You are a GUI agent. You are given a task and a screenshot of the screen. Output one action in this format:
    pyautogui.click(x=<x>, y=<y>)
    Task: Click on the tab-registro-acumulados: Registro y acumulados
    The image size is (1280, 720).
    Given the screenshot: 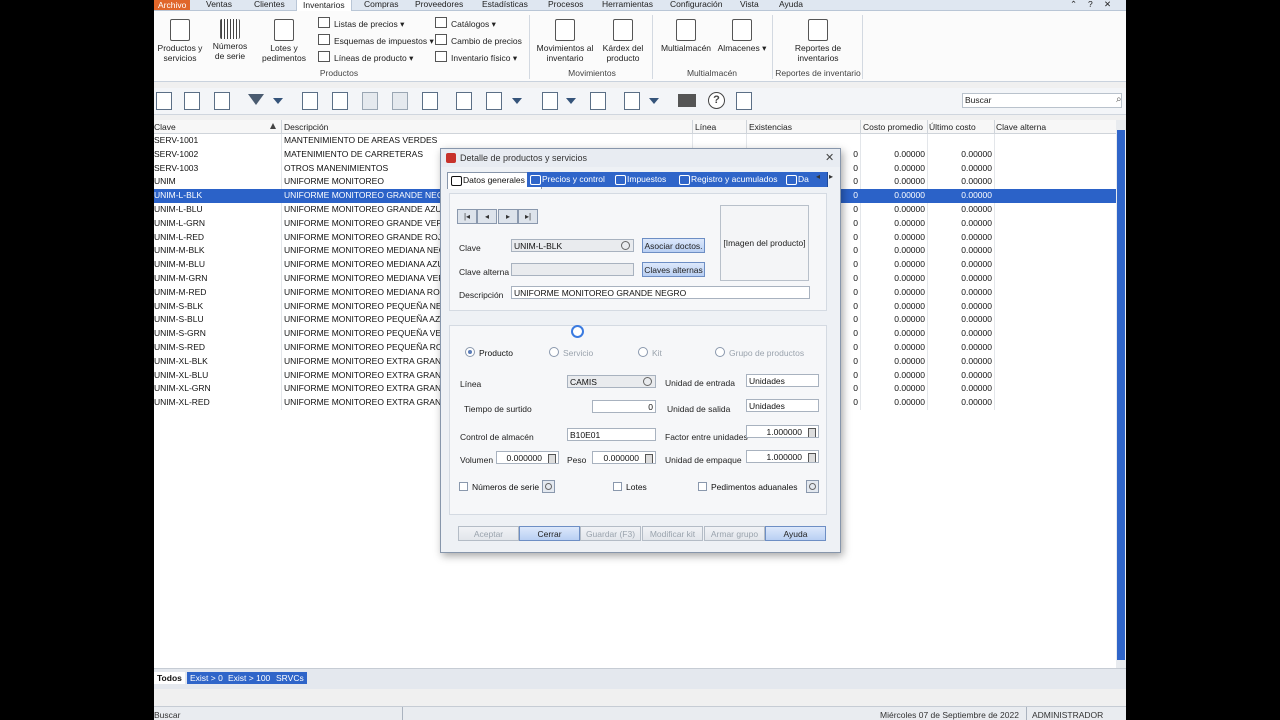 What is the action you would take?
    pyautogui.click(x=736, y=179)
    